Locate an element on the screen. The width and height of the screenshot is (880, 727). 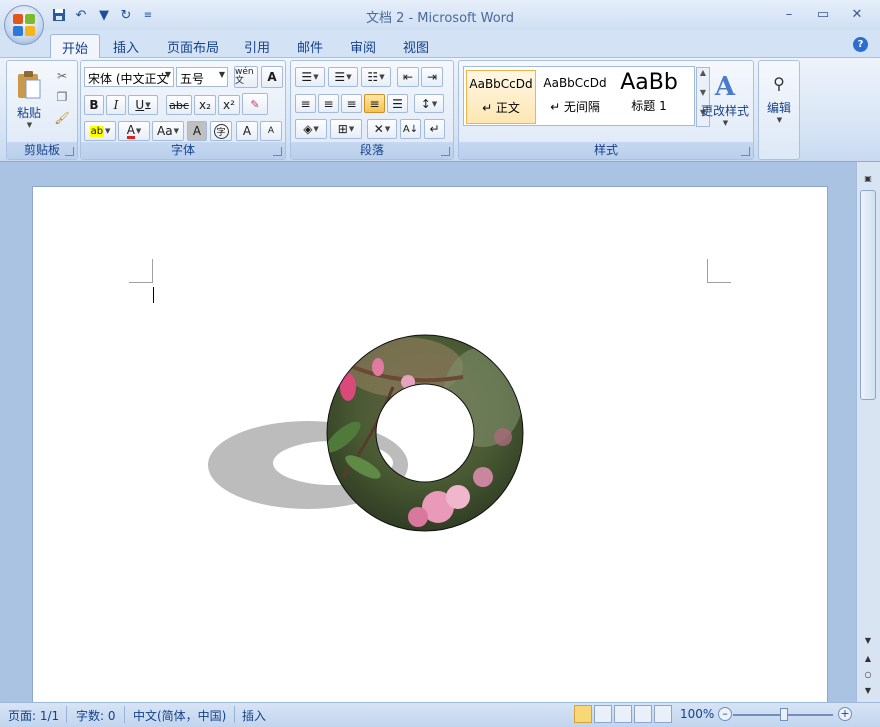
phonetic-guide-button: wén 文 is located at coordinates (246, 77).